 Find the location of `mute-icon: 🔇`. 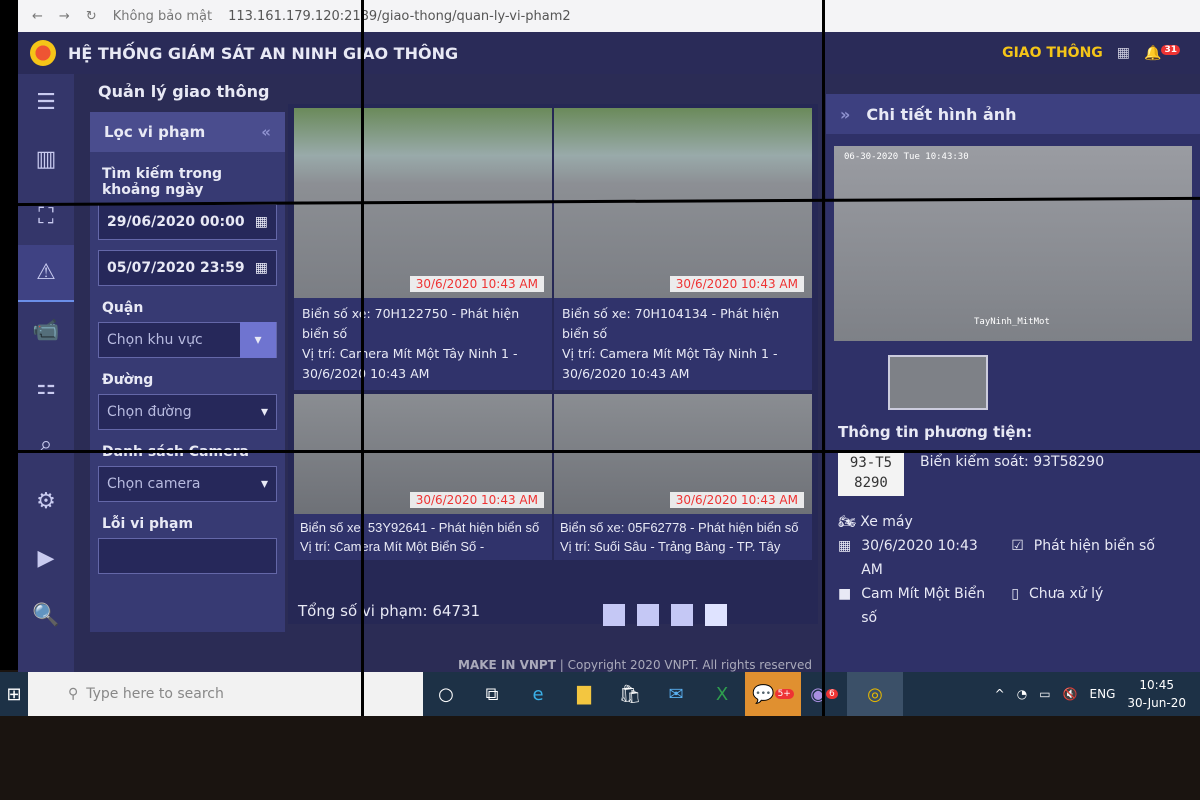

mute-icon: 🔇 is located at coordinates (1070, 694).